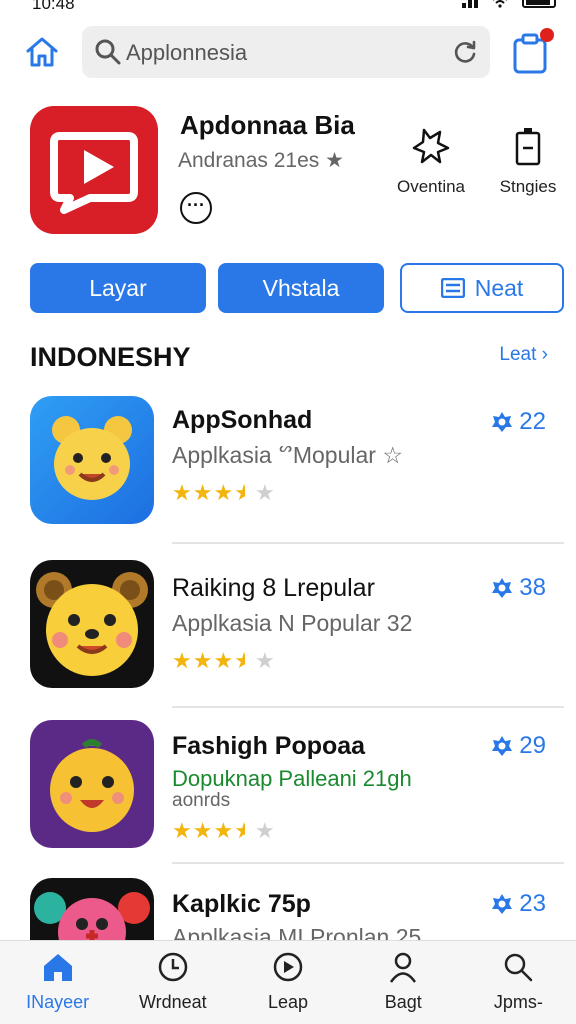  I want to click on list-item: Kaplkic 75p Applkasia MI Pronlan 25 23, so click(288, 909).